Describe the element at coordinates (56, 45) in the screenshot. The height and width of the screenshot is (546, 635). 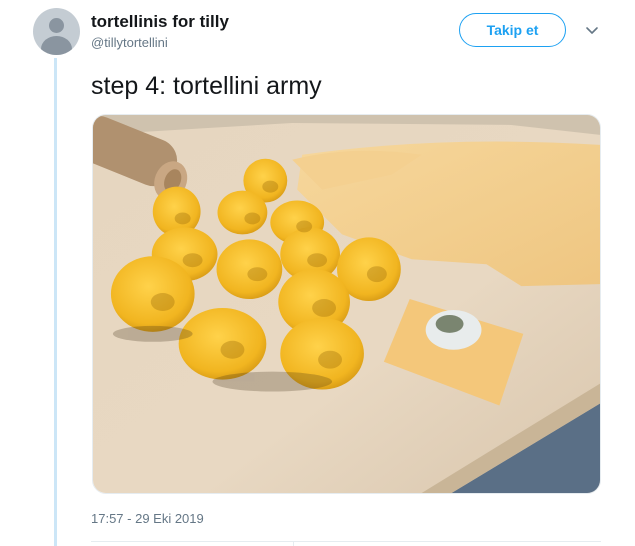
I see `avatar-body-shape` at that location.